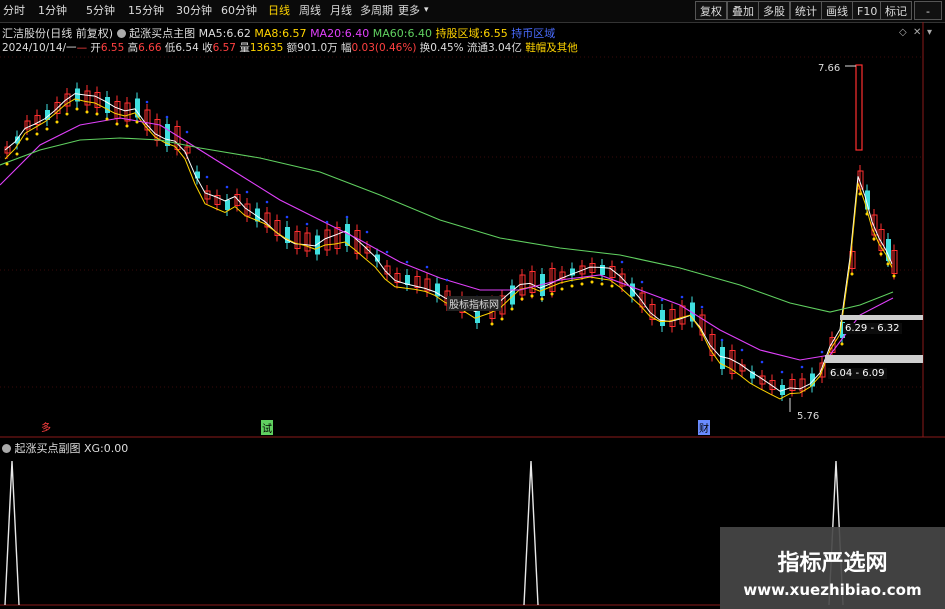 This screenshot has height=609, width=945. What do you see at coordinates (46, 428) in the screenshot?
I see `signal-buy-marker: 多` at bounding box center [46, 428].